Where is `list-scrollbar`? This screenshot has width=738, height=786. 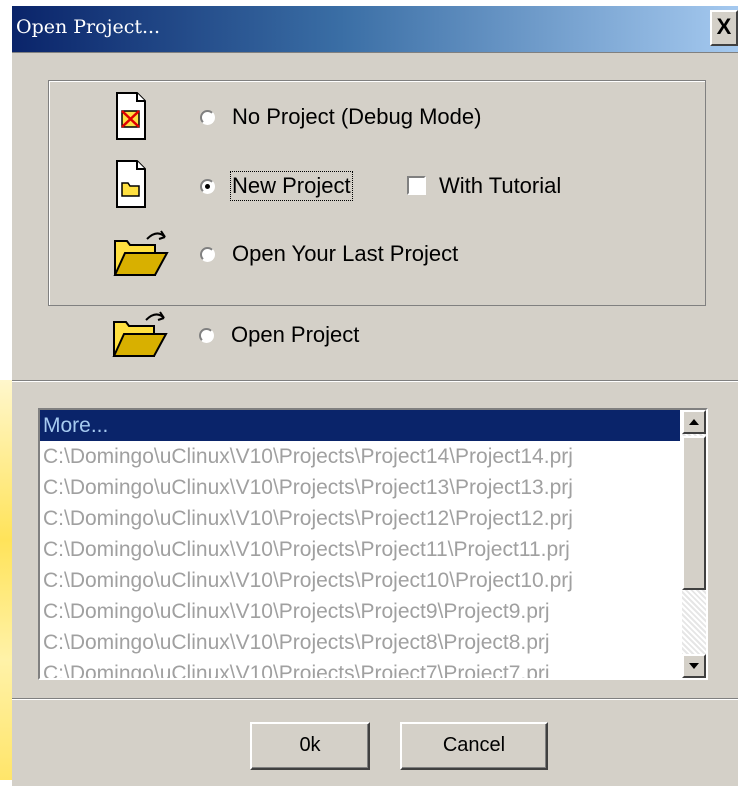 list-scrollbar is located at coordinates (694, 544).